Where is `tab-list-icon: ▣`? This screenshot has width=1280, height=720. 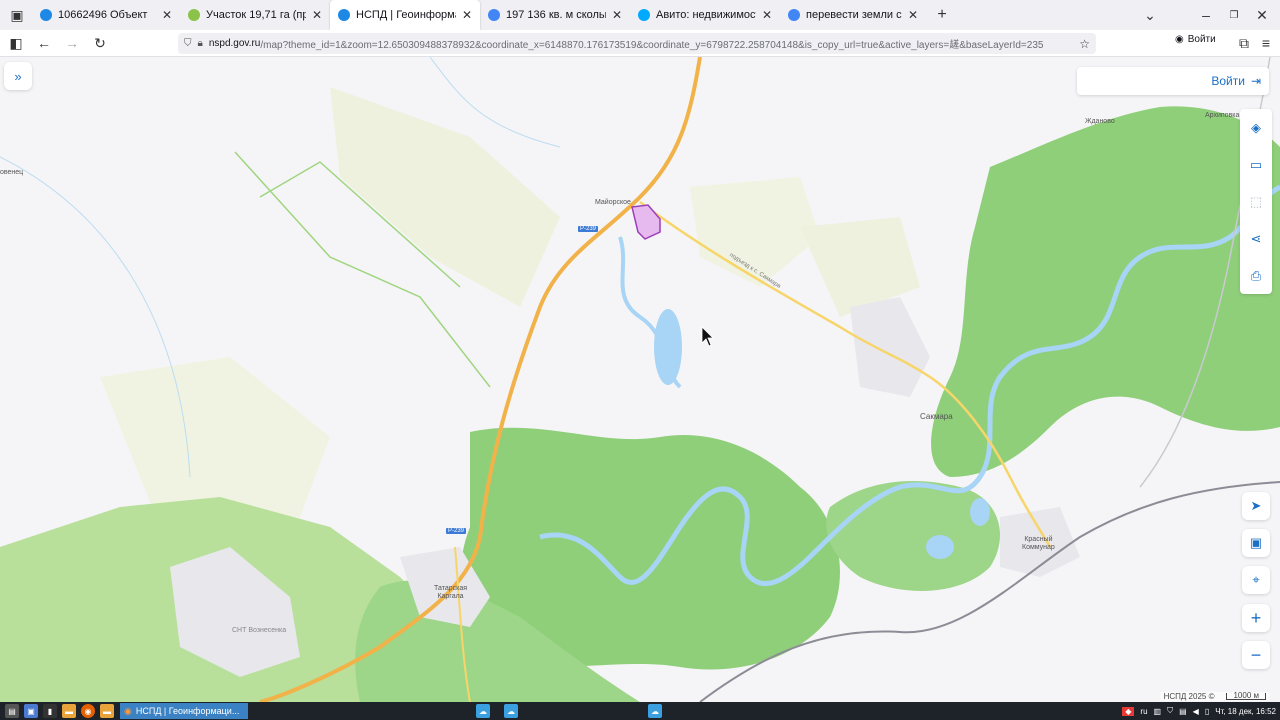 tab-list-icon: ▣ is located at coordinates (17, 15).